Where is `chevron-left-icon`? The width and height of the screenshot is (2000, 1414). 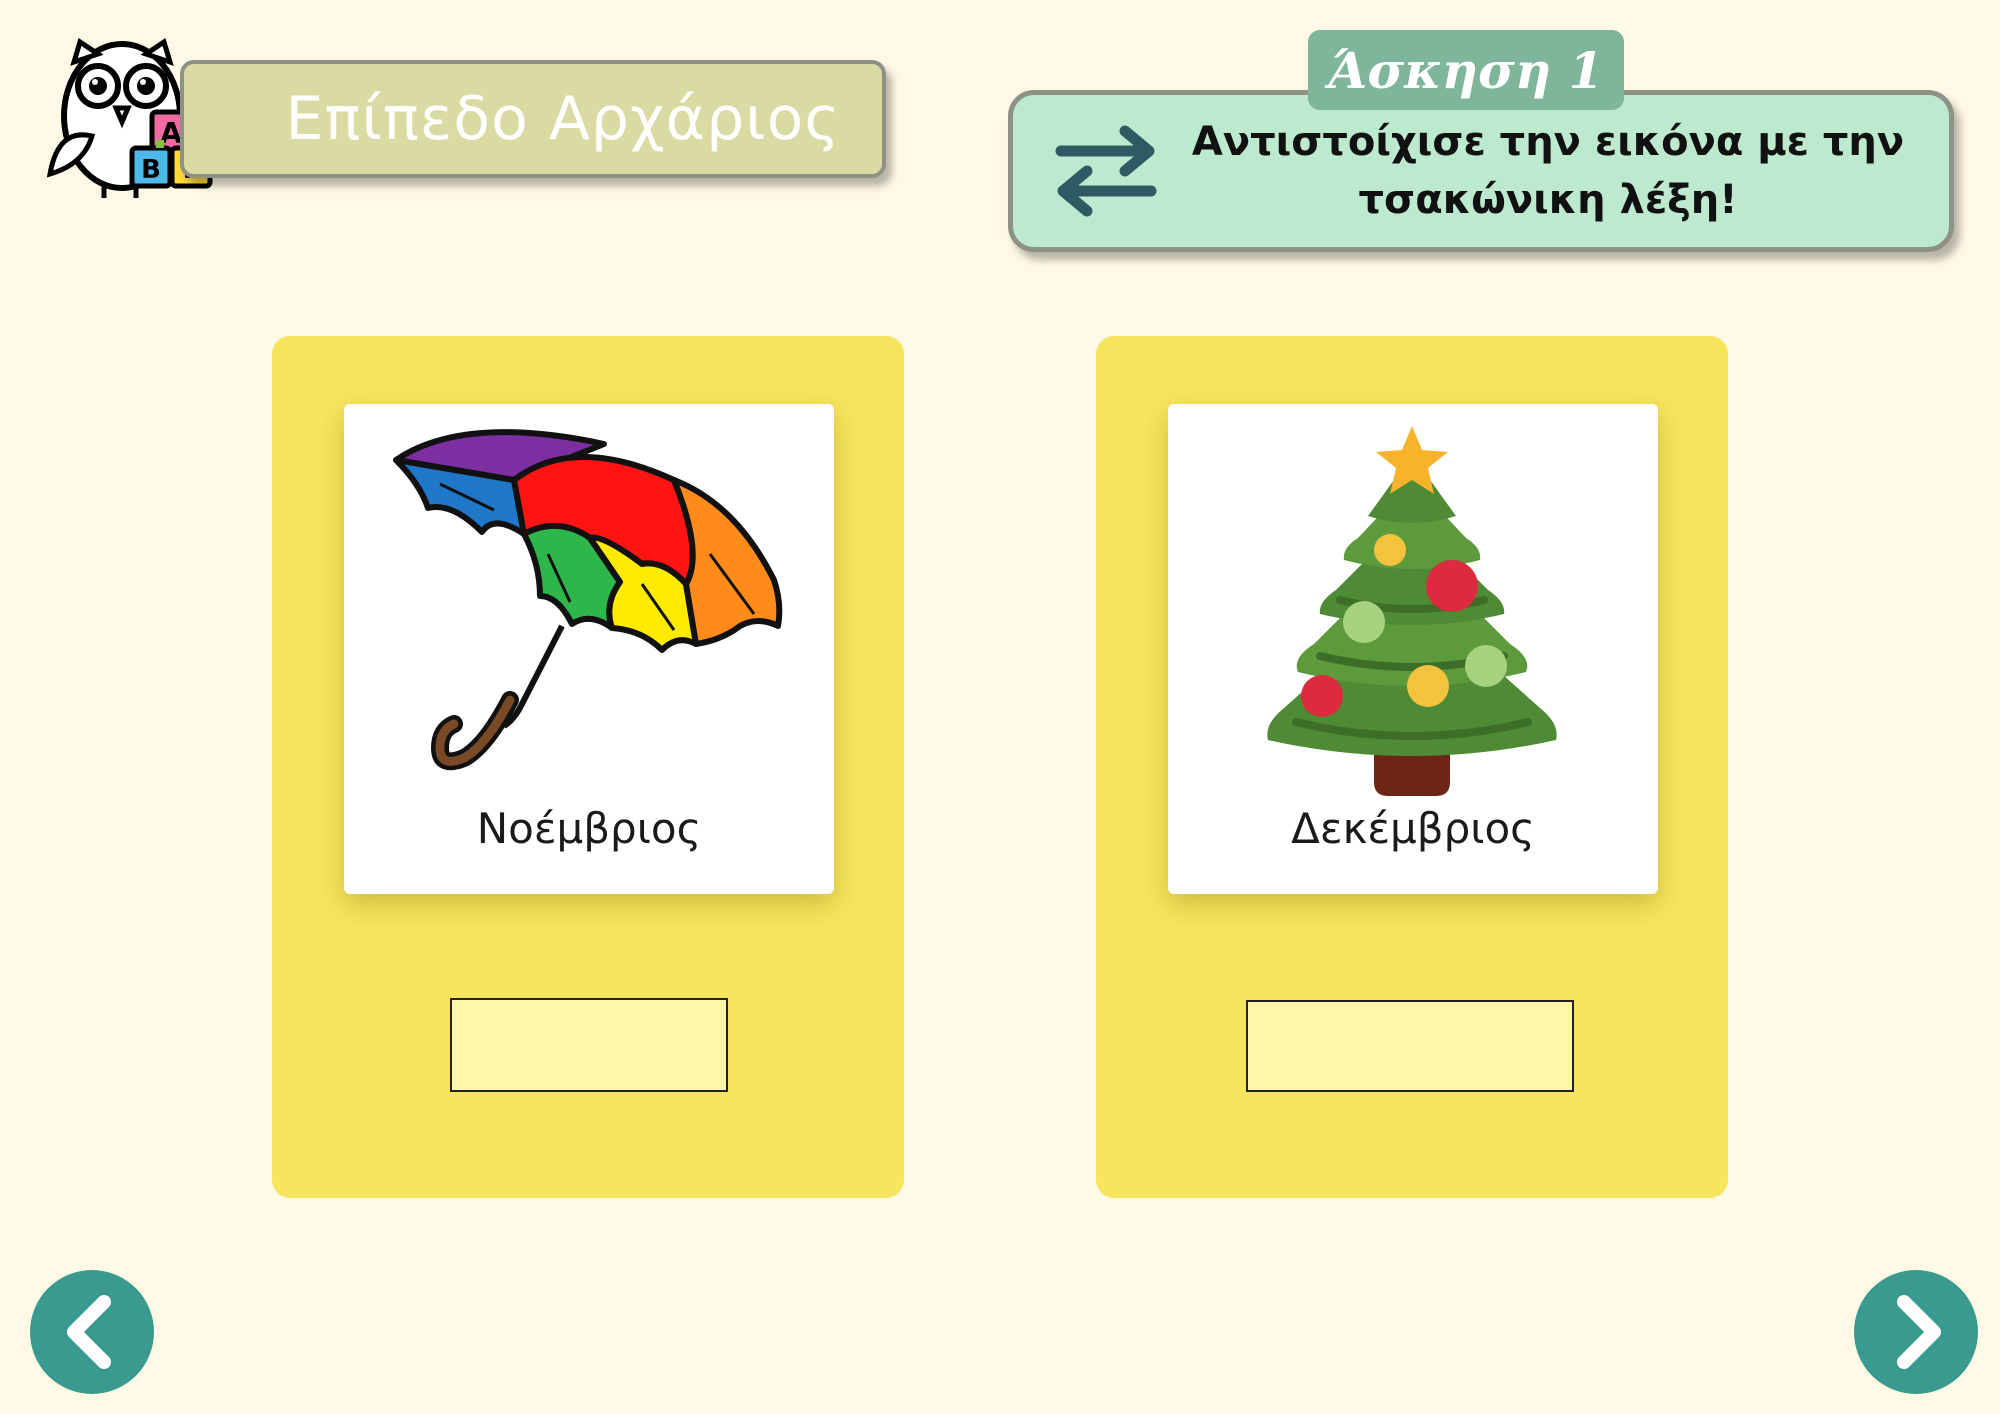
chevron-left-icon is located at coordinates (89, 1332).